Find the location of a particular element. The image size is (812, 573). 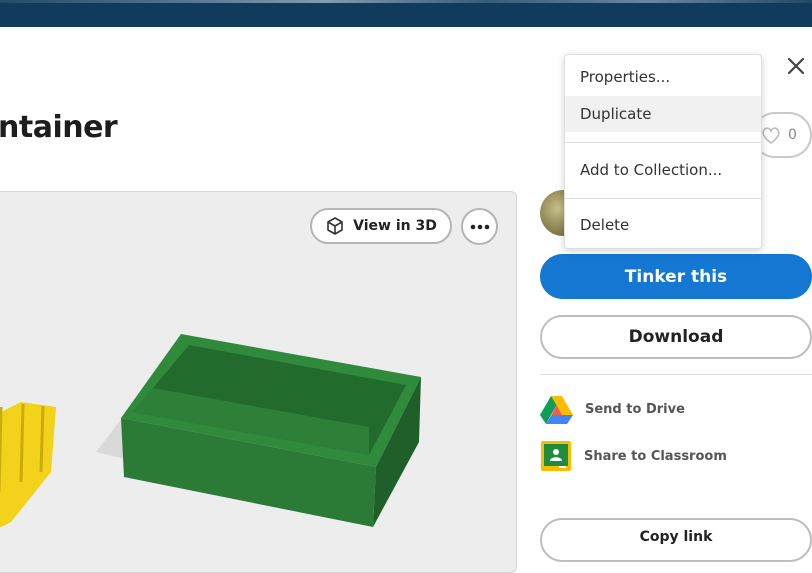

copy-link-button: Copy link is located at coordinates (676, 540).